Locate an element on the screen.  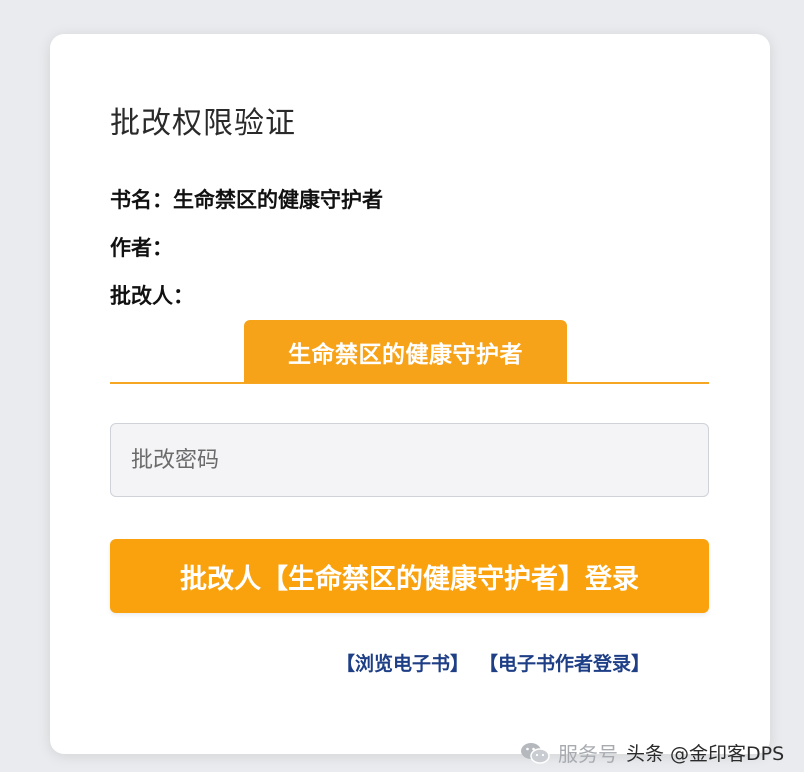
tab-book: 生命禁区的健康守护者 is located at coordinates (405, 351).